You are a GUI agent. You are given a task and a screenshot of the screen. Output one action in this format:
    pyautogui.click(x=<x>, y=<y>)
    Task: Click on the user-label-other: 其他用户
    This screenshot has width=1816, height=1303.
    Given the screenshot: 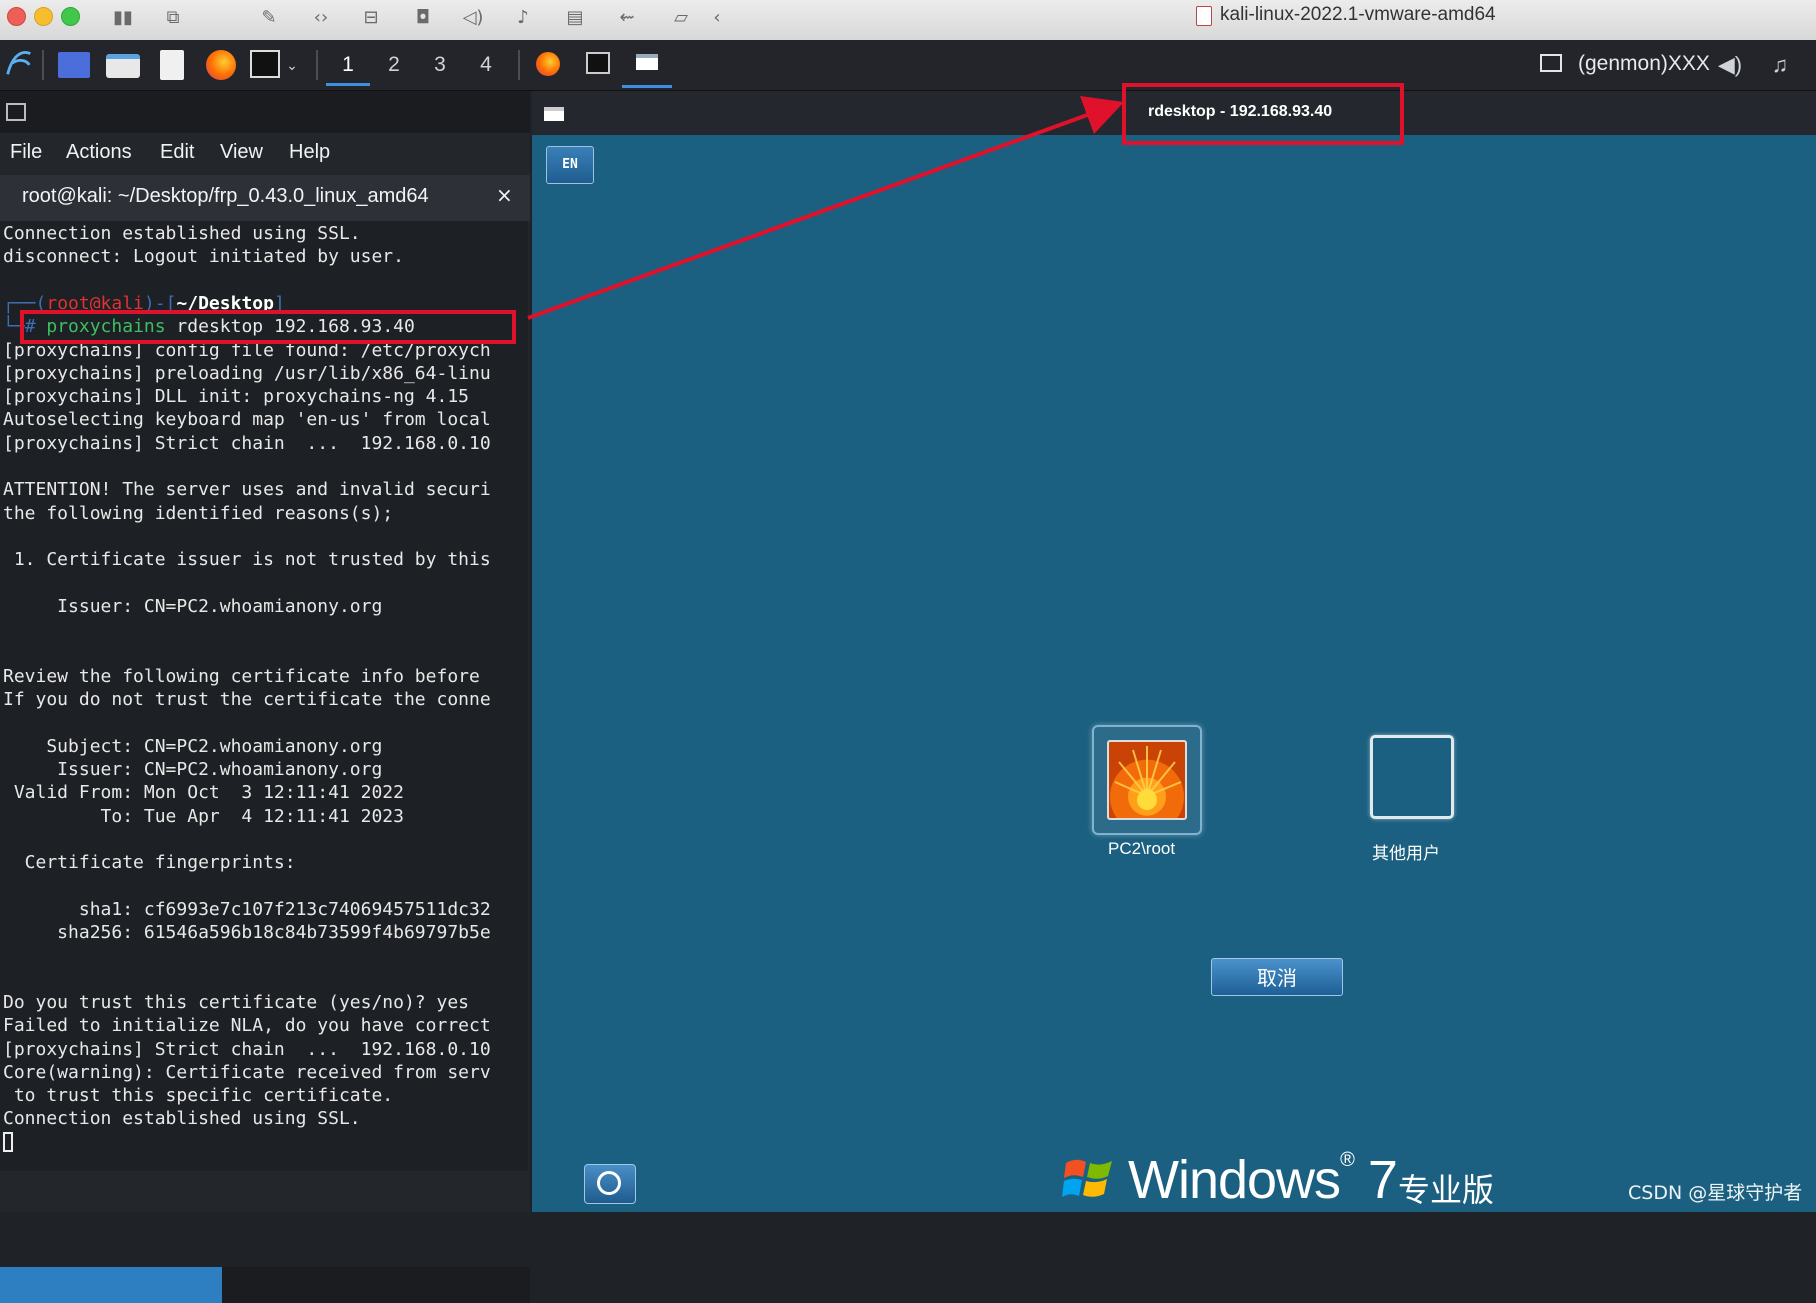 What is the action you would take?
    pyautogui.click(x=1406, y=851)
    